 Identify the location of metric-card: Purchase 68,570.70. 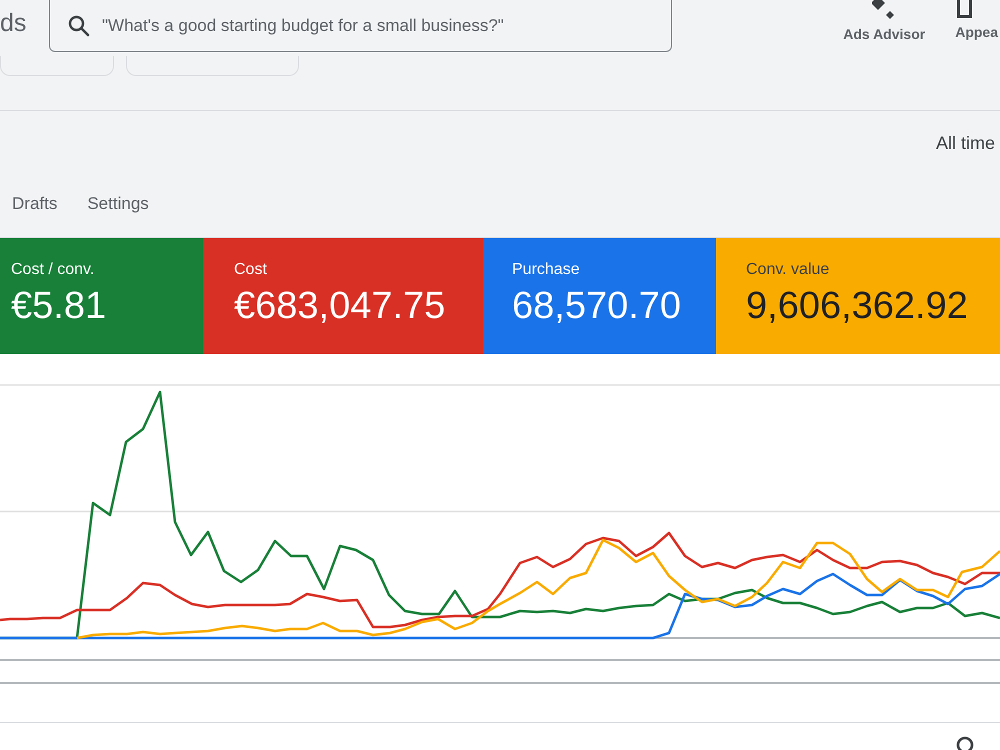
(599, 296).